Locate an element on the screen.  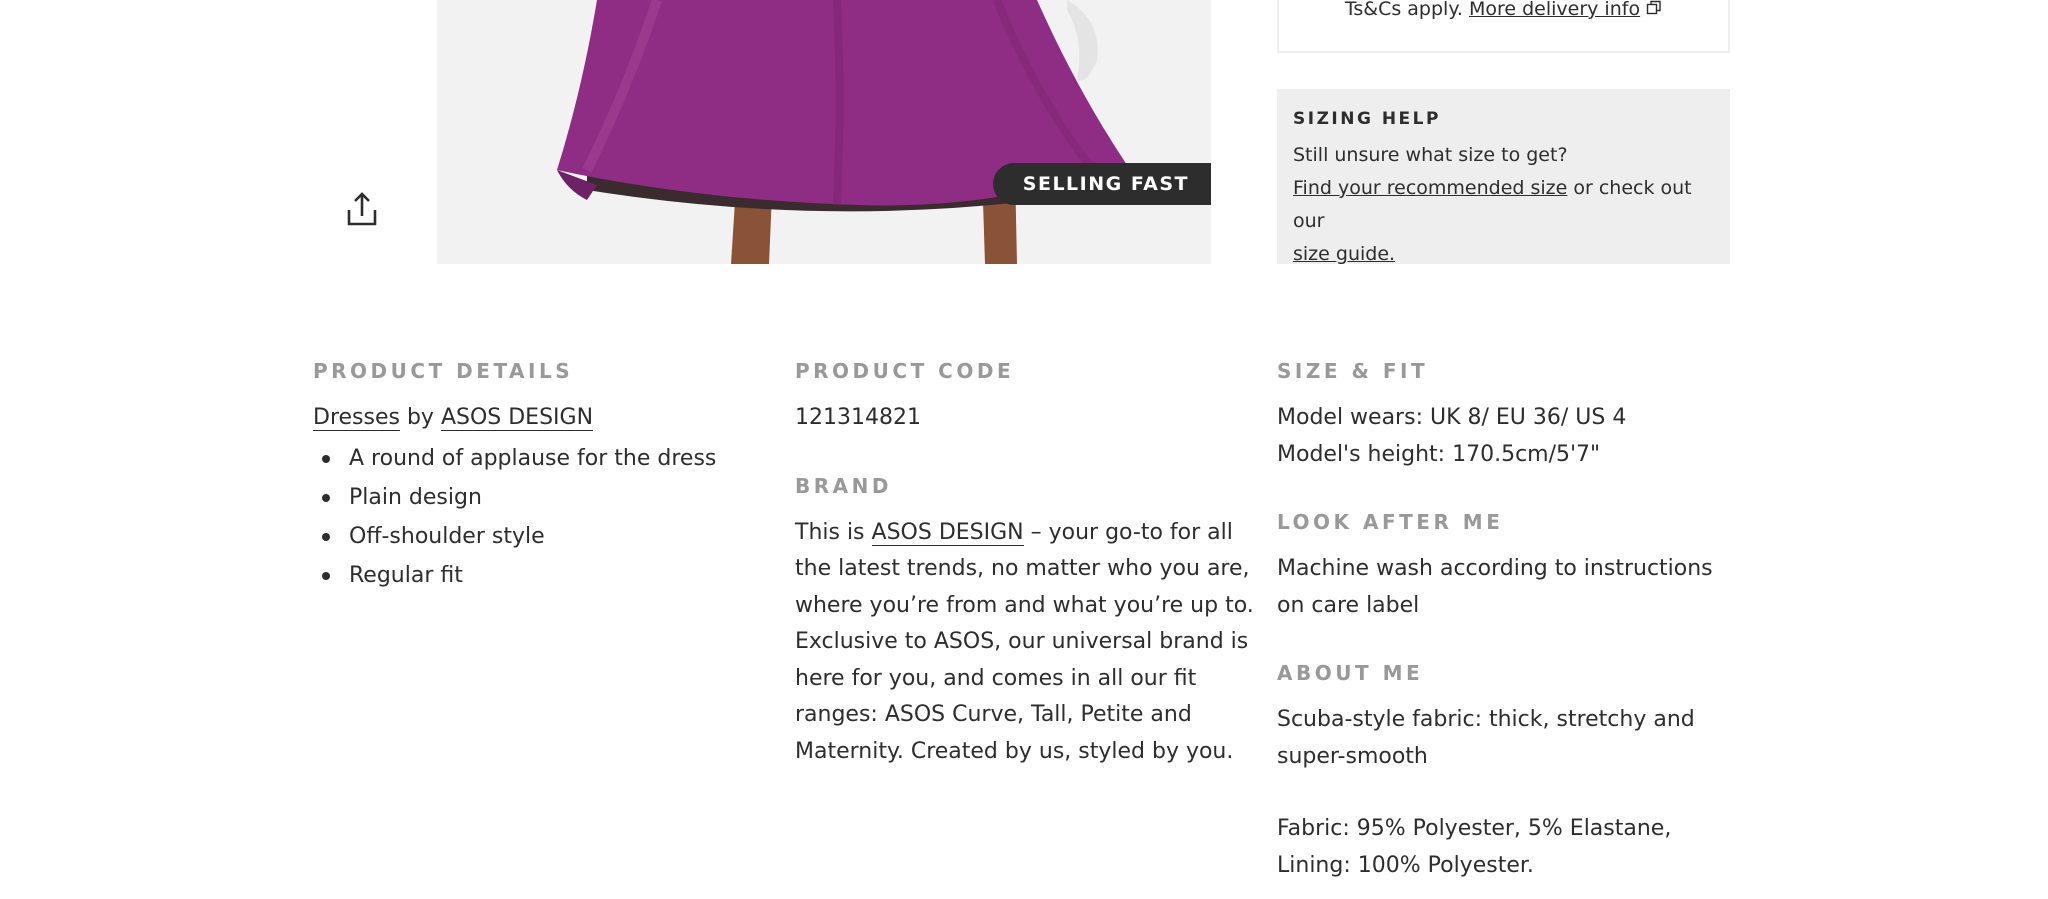
brand-intro-text: This is is located at coordinates (833, 532).